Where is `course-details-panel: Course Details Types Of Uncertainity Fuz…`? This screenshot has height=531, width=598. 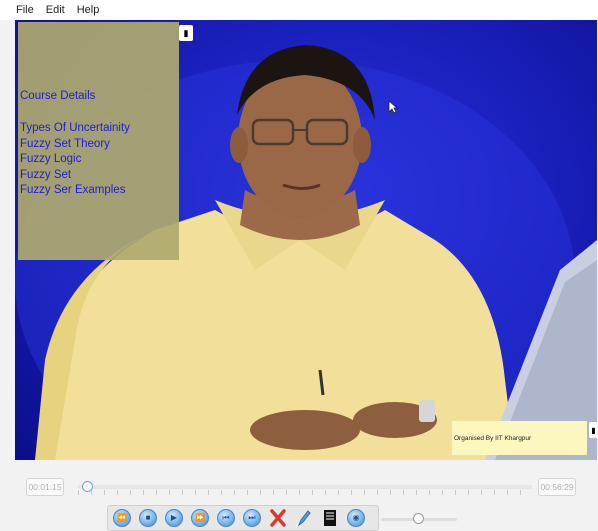 course-details-panel: Course Details Types Of Uncertainity Fuz… is located at coordinates (98, 141).